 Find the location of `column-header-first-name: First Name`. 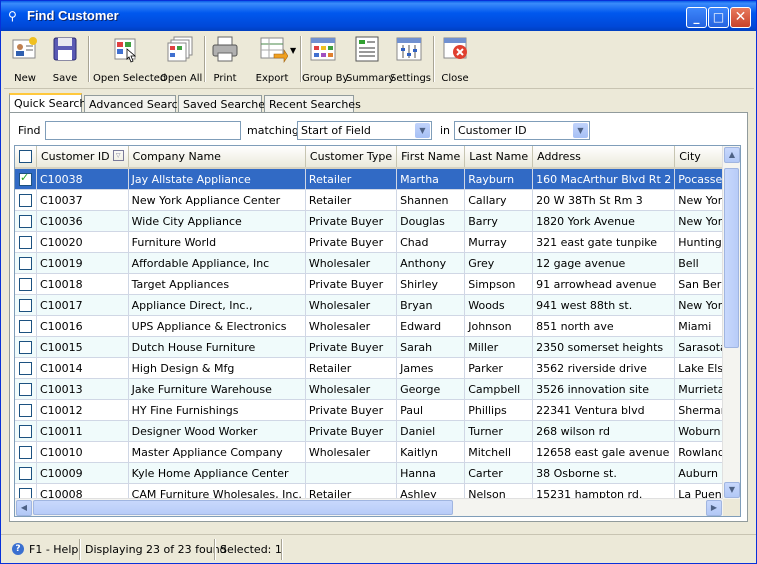

column-header-first-name: First Name is located at coordinates (431, 157).